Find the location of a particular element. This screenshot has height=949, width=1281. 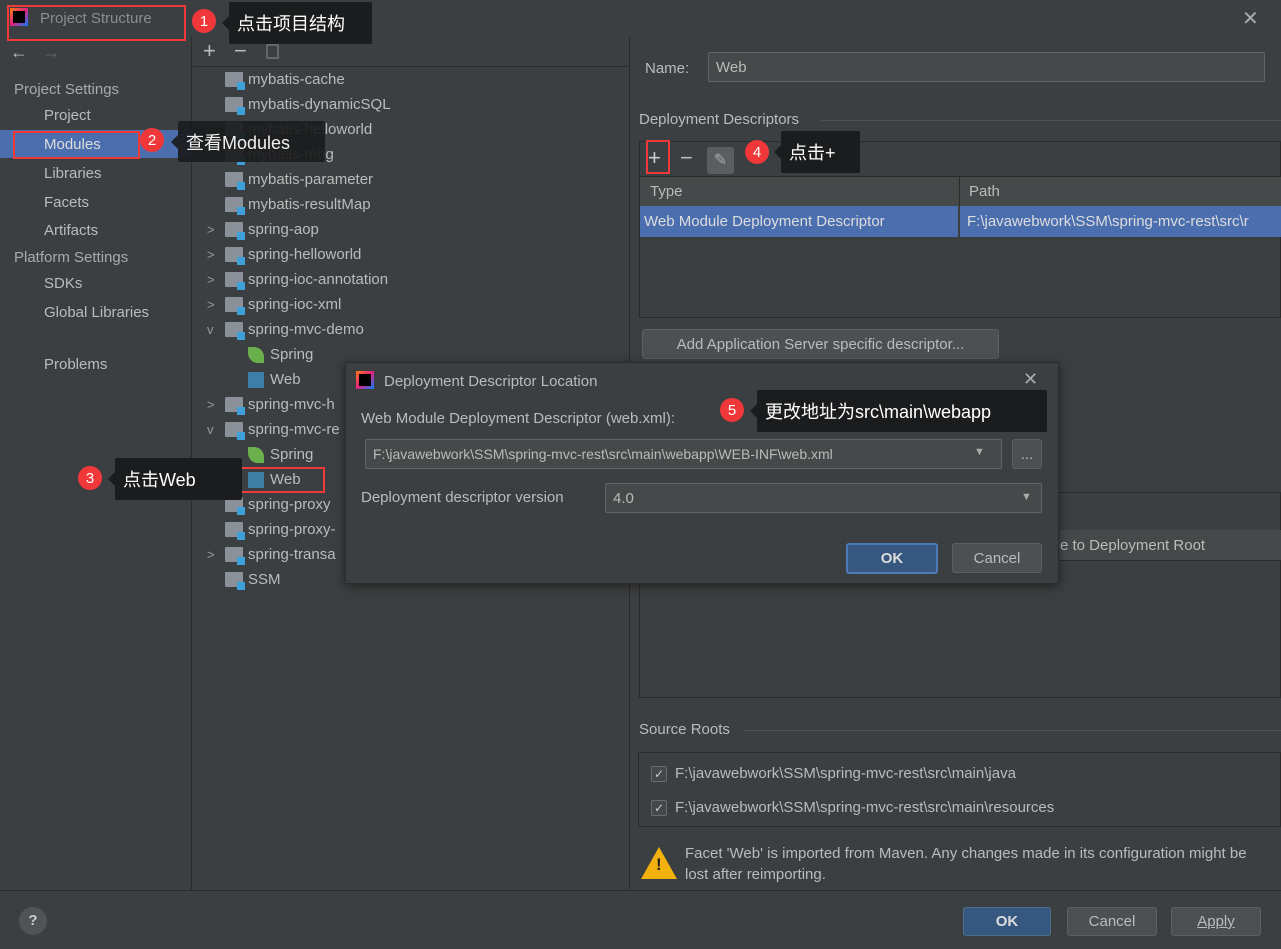

tree-row: mybatis-dynamicSQL is located at coordinates (308, 104).